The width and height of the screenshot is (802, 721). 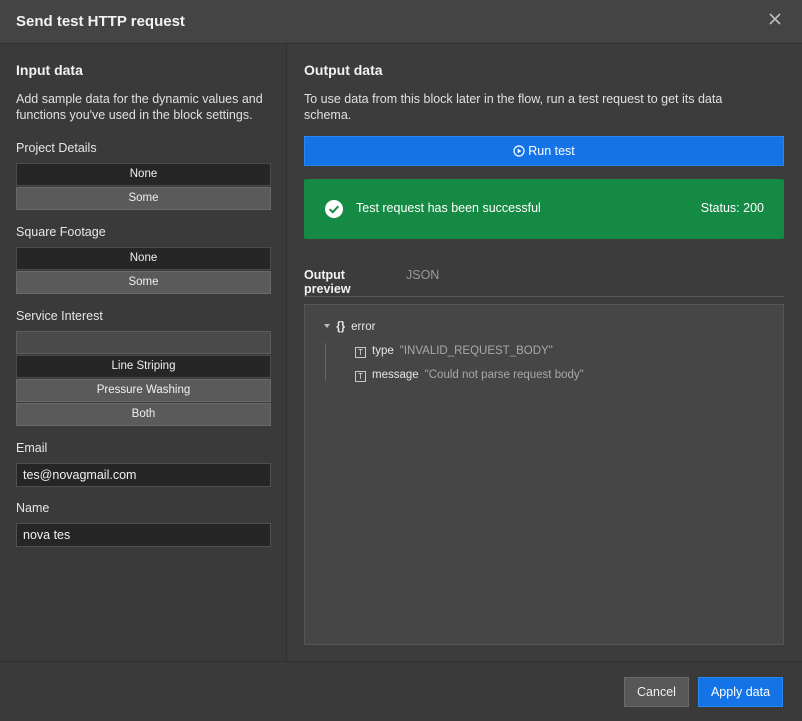 I want to click on tree-key: message, so click(x=395, y=375).